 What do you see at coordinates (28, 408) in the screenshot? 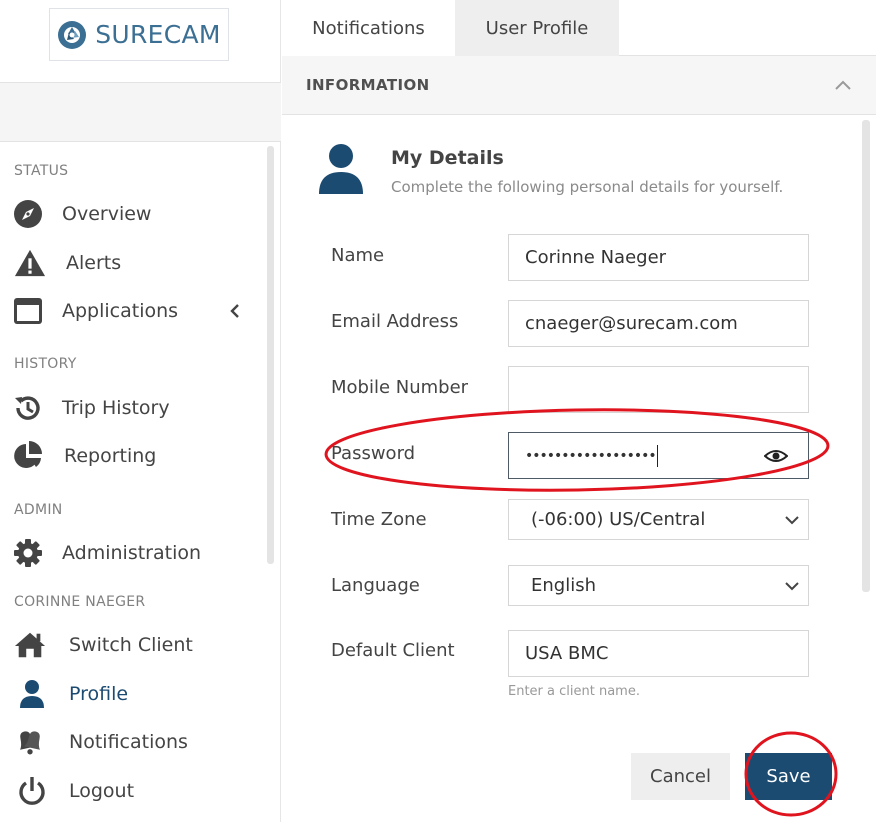
I see `history-icon` at bounding box center [28, 408].